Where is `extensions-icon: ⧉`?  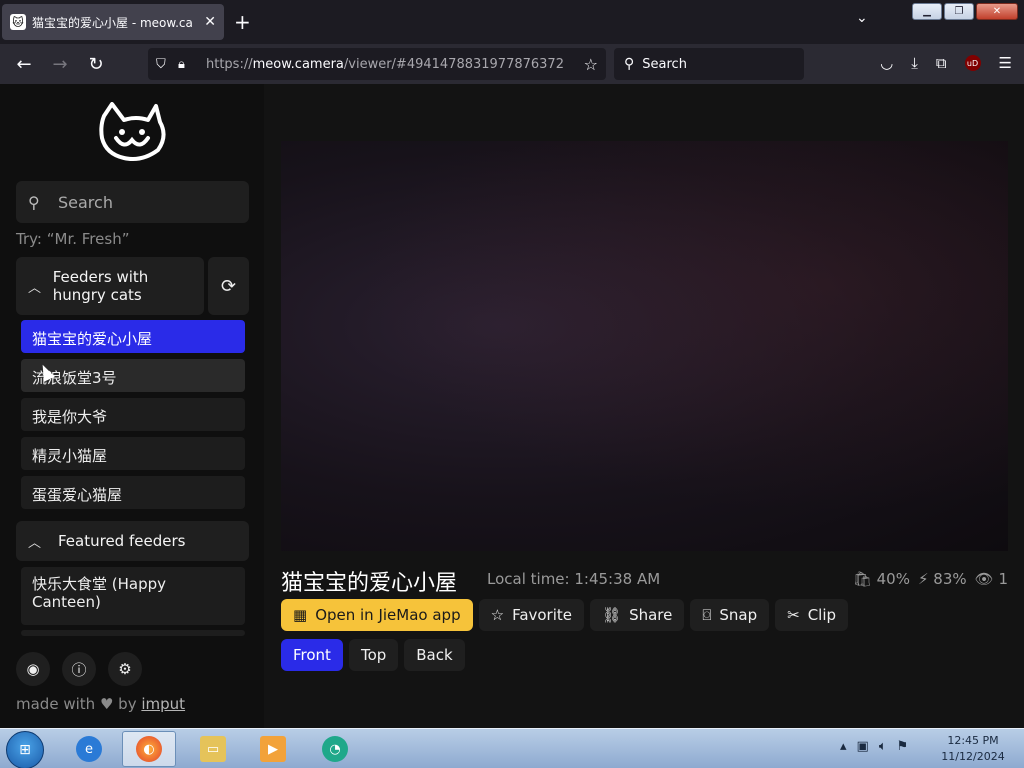
extensions-icon: ⧉ is located at coordinates (941, 63).